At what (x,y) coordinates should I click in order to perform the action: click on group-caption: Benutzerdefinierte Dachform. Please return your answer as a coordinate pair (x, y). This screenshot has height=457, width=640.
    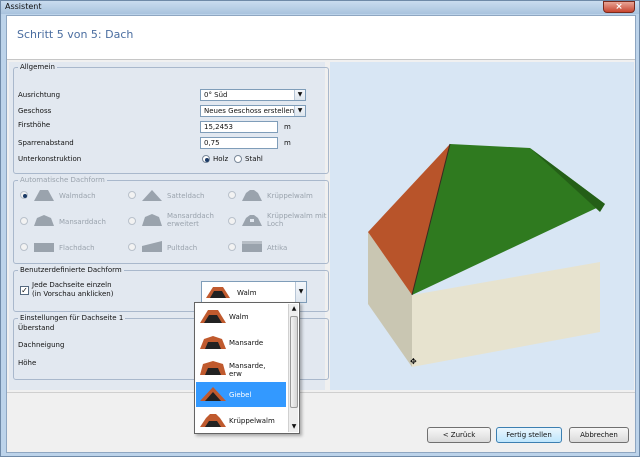
    Looking at the image, I should click on (71, 270).